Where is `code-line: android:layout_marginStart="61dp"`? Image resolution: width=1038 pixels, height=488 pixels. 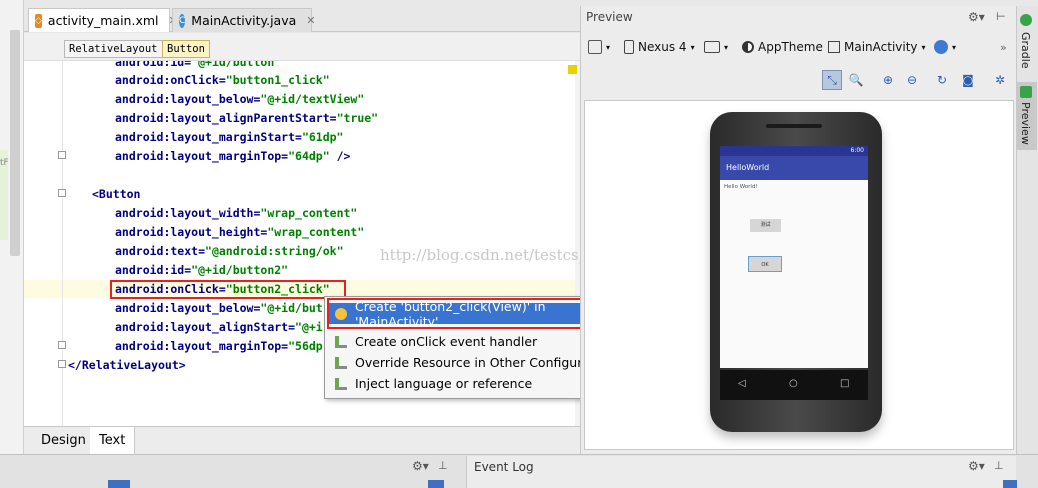
code-line: android:layout_marginStart="61dp" is located at coordinates (229, 137).